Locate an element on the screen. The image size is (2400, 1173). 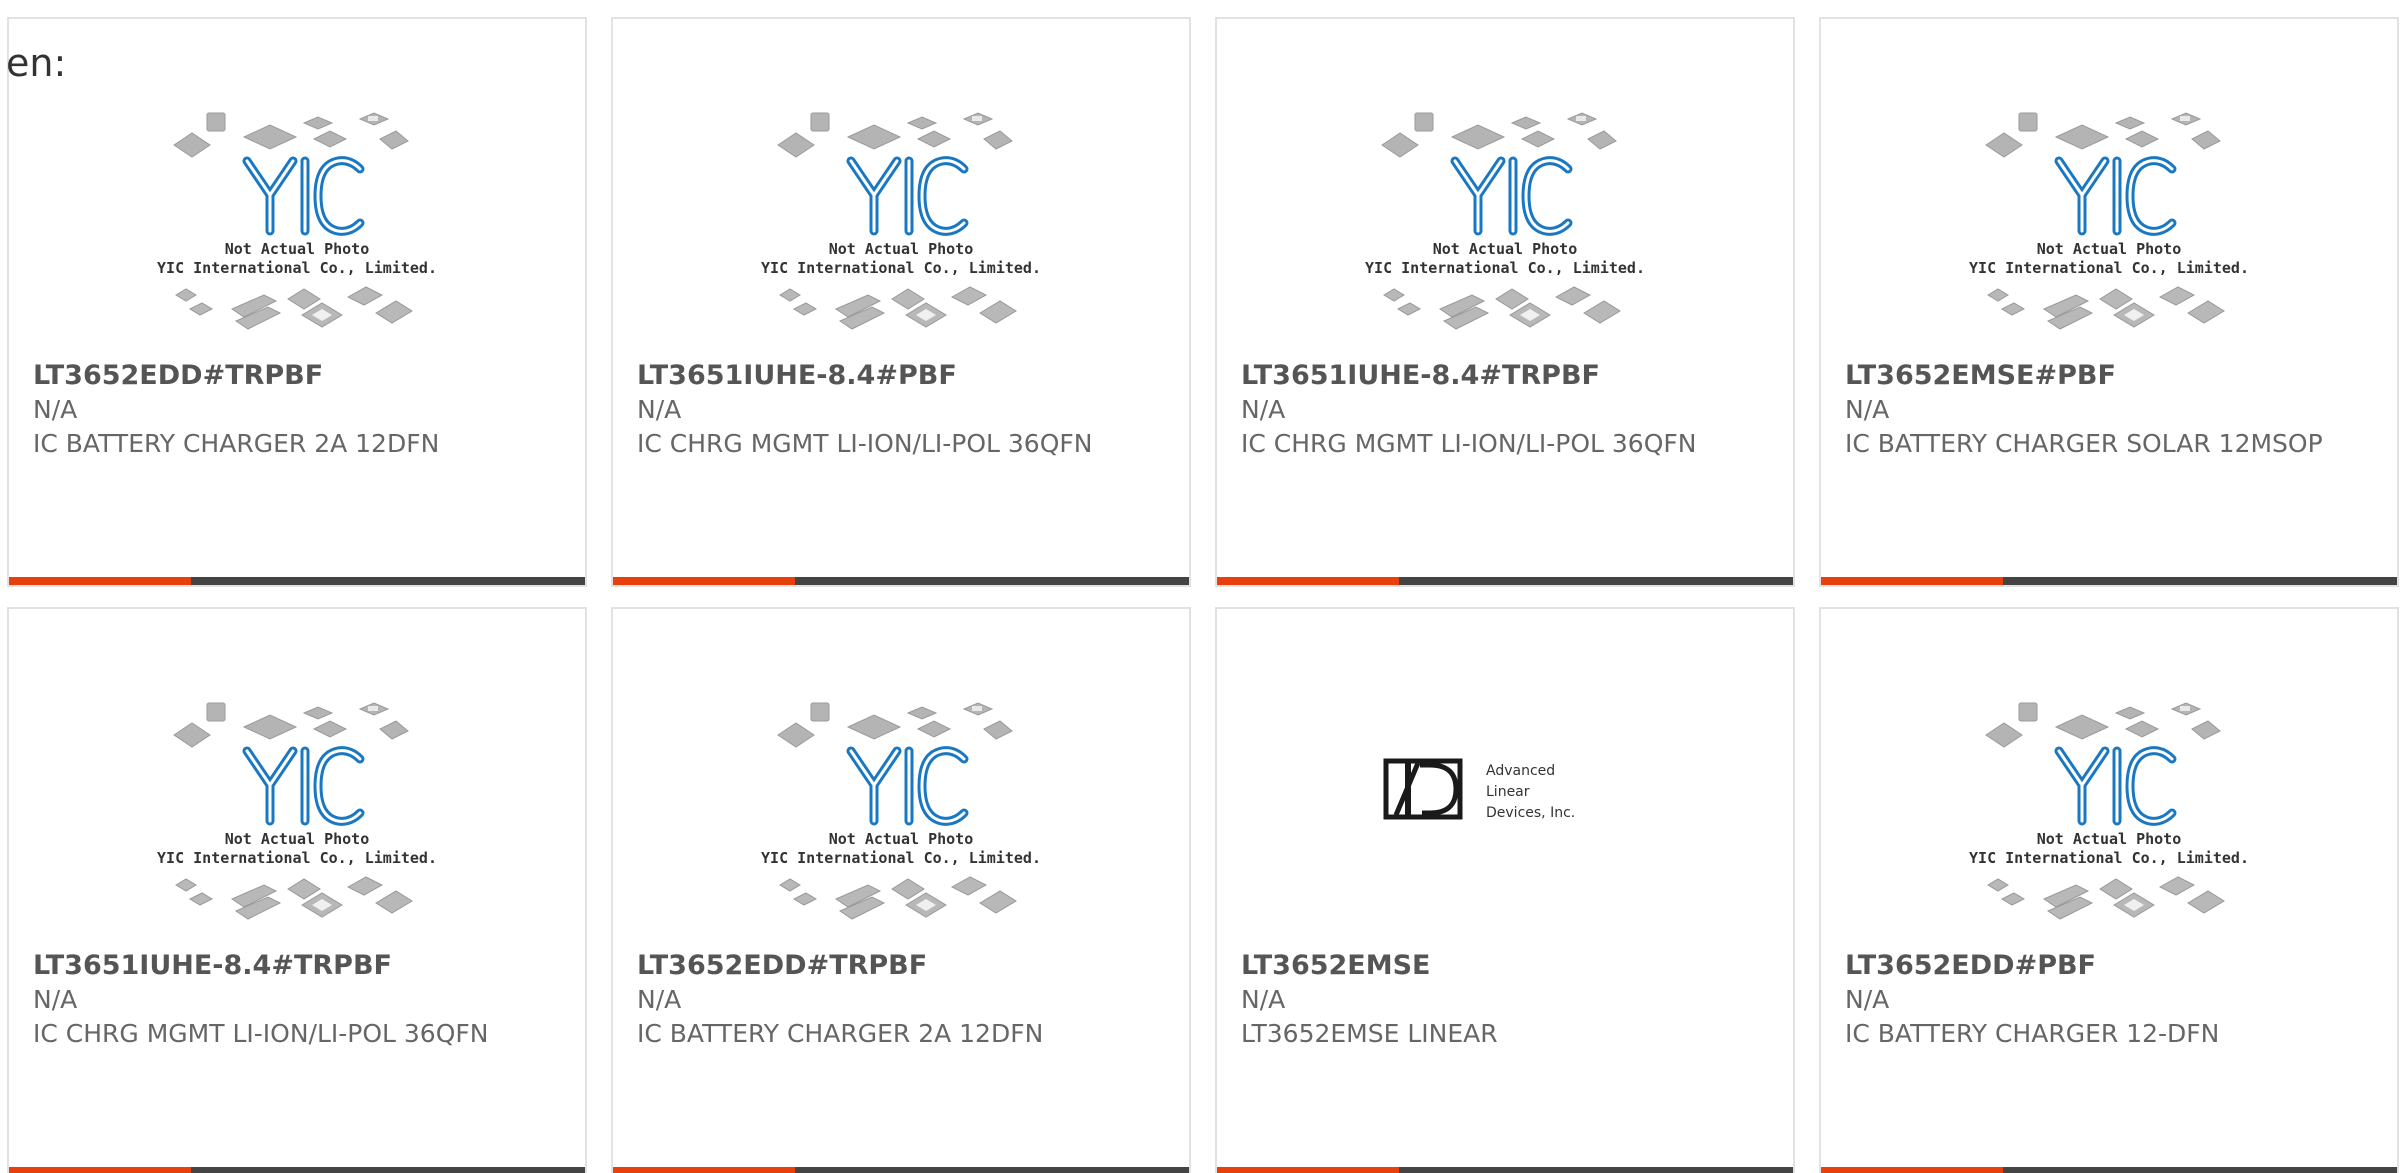
part-number-link: LT3652EMSE is located at coordinates (1505, 966).